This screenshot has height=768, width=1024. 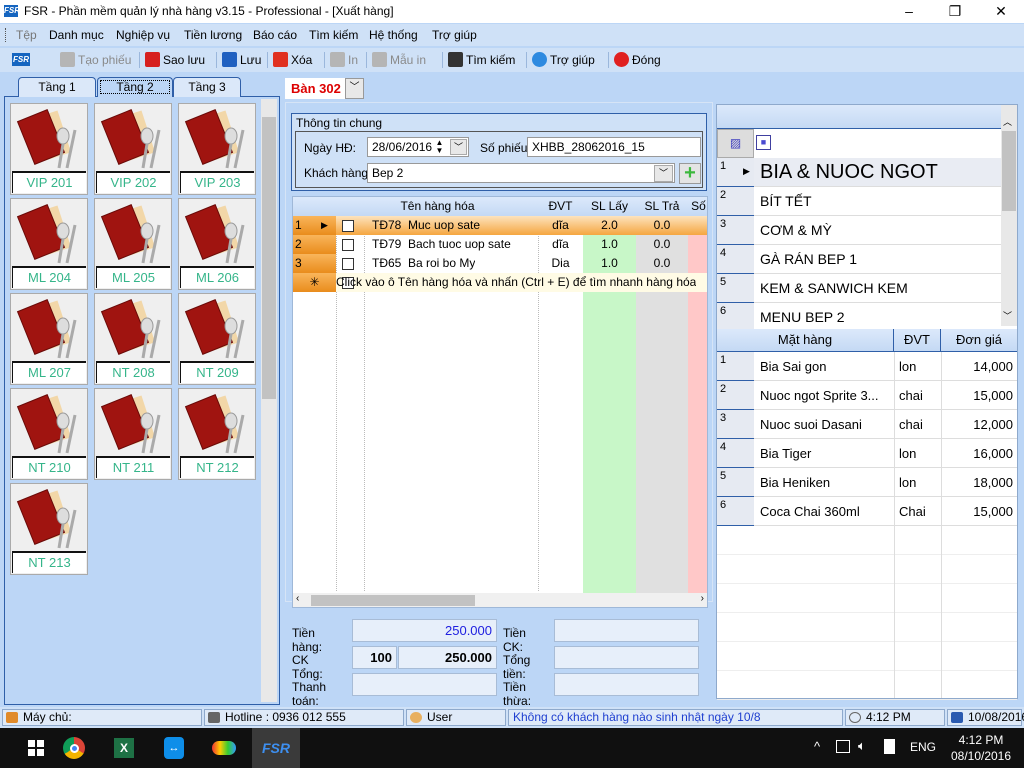 I want to click on table-tile: ML 207, so click(x=49, y=339).